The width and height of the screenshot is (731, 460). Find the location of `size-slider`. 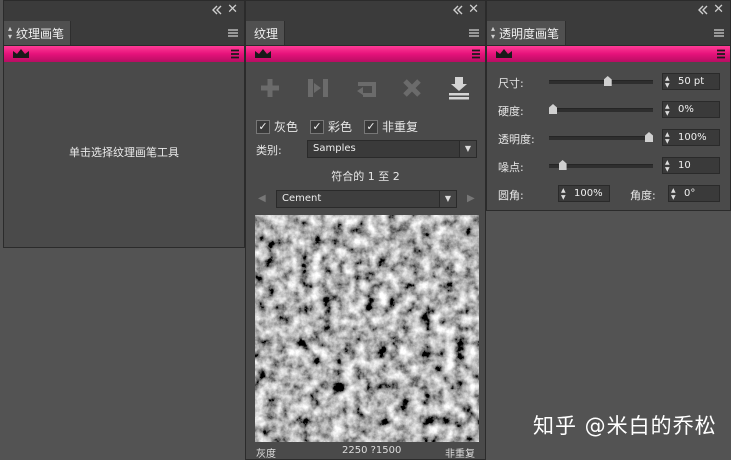

size-slider is located at coordinates (601, 81).